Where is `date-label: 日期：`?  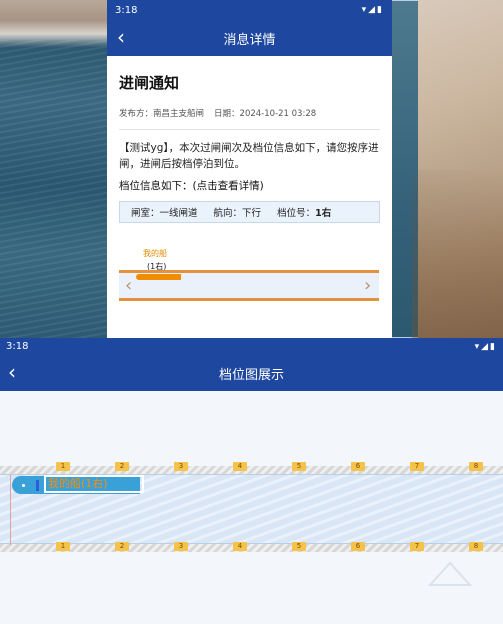
date-label: 日期： is located at coordinates (227, 114).